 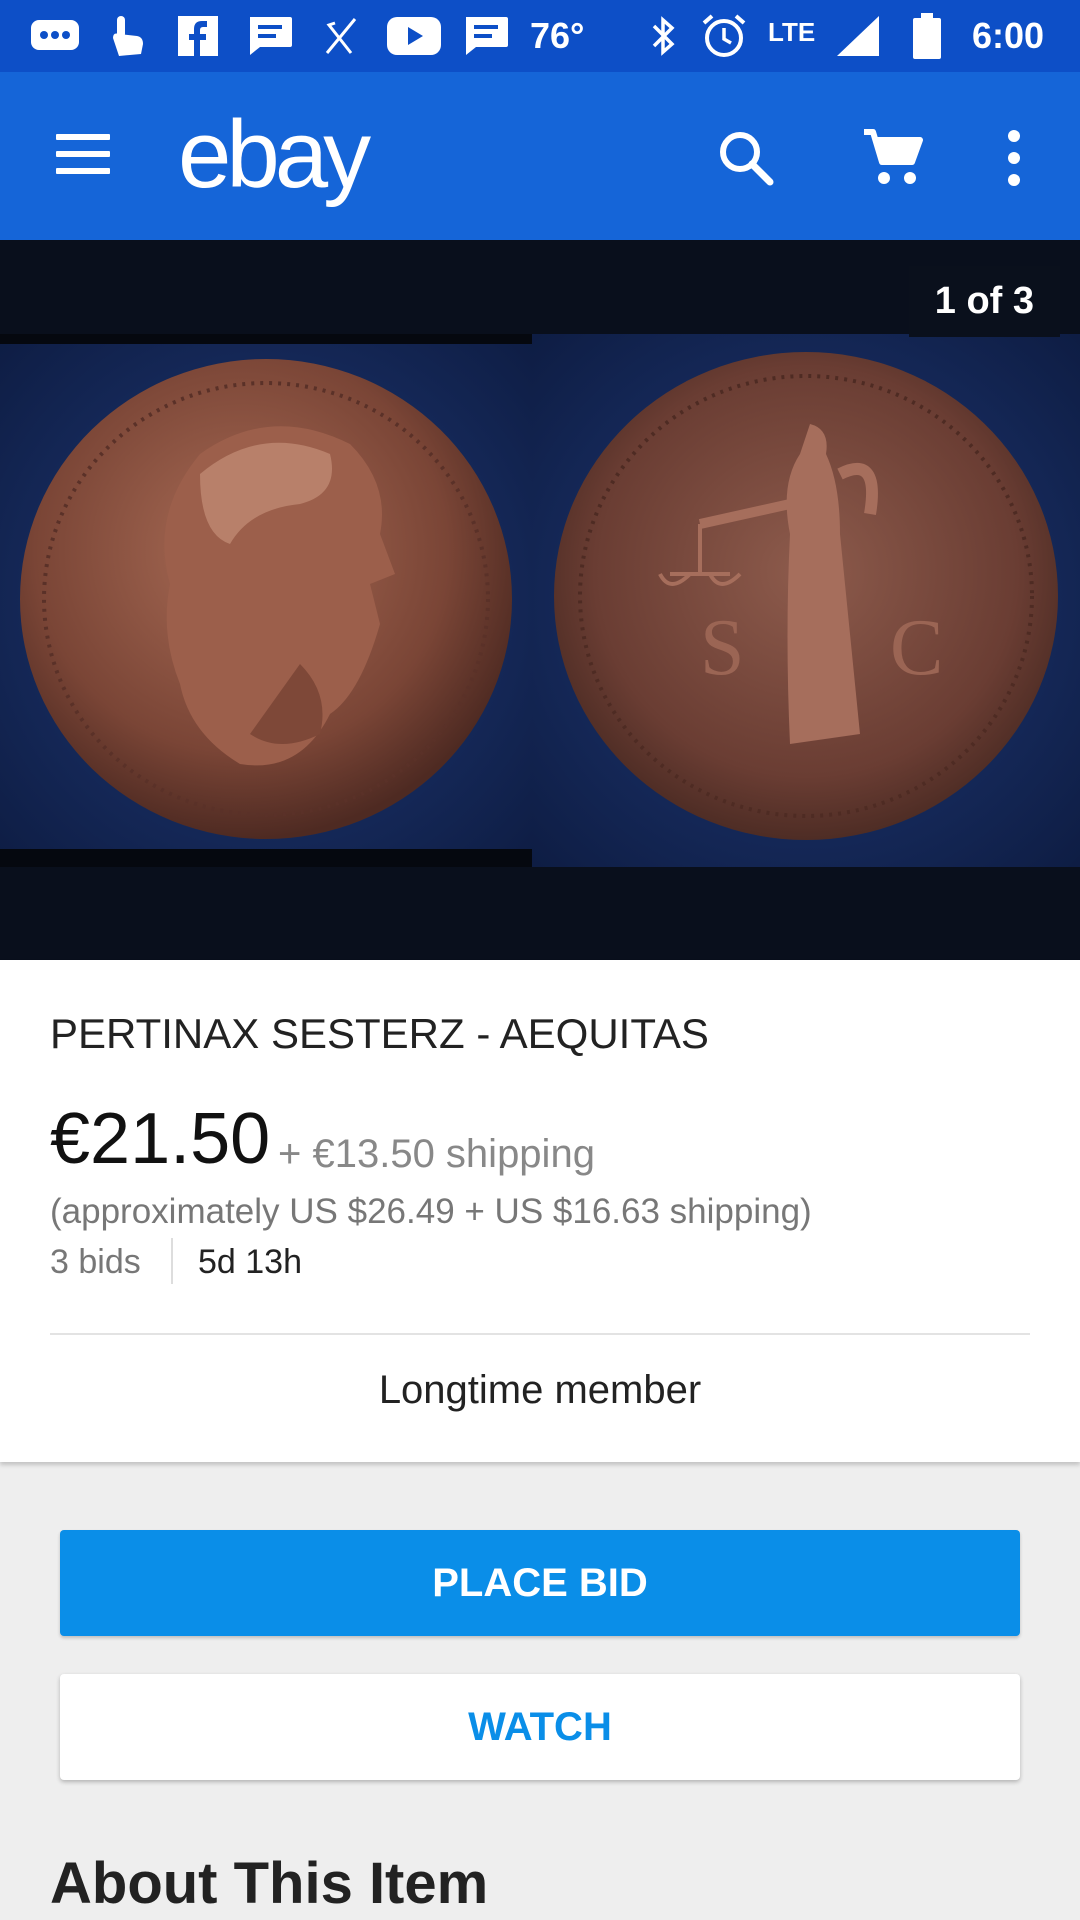 I want to click on alarm-icon, so click(x=724, y=36).